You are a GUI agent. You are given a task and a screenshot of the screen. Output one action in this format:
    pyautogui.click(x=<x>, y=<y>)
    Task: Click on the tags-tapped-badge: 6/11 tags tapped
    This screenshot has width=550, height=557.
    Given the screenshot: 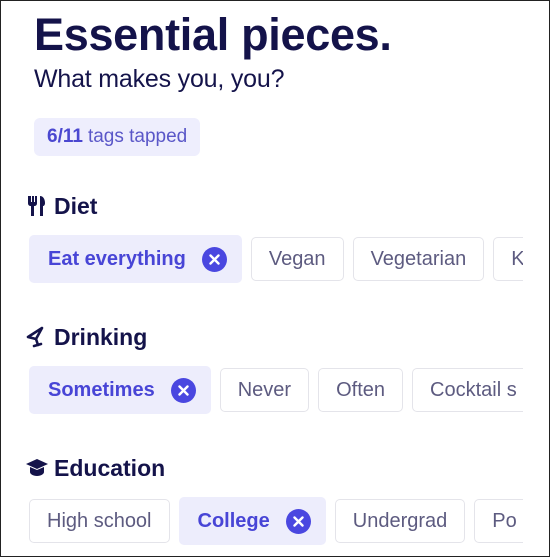 What is the action you would take?
    pyautogui.click(x=117, y=137)
    